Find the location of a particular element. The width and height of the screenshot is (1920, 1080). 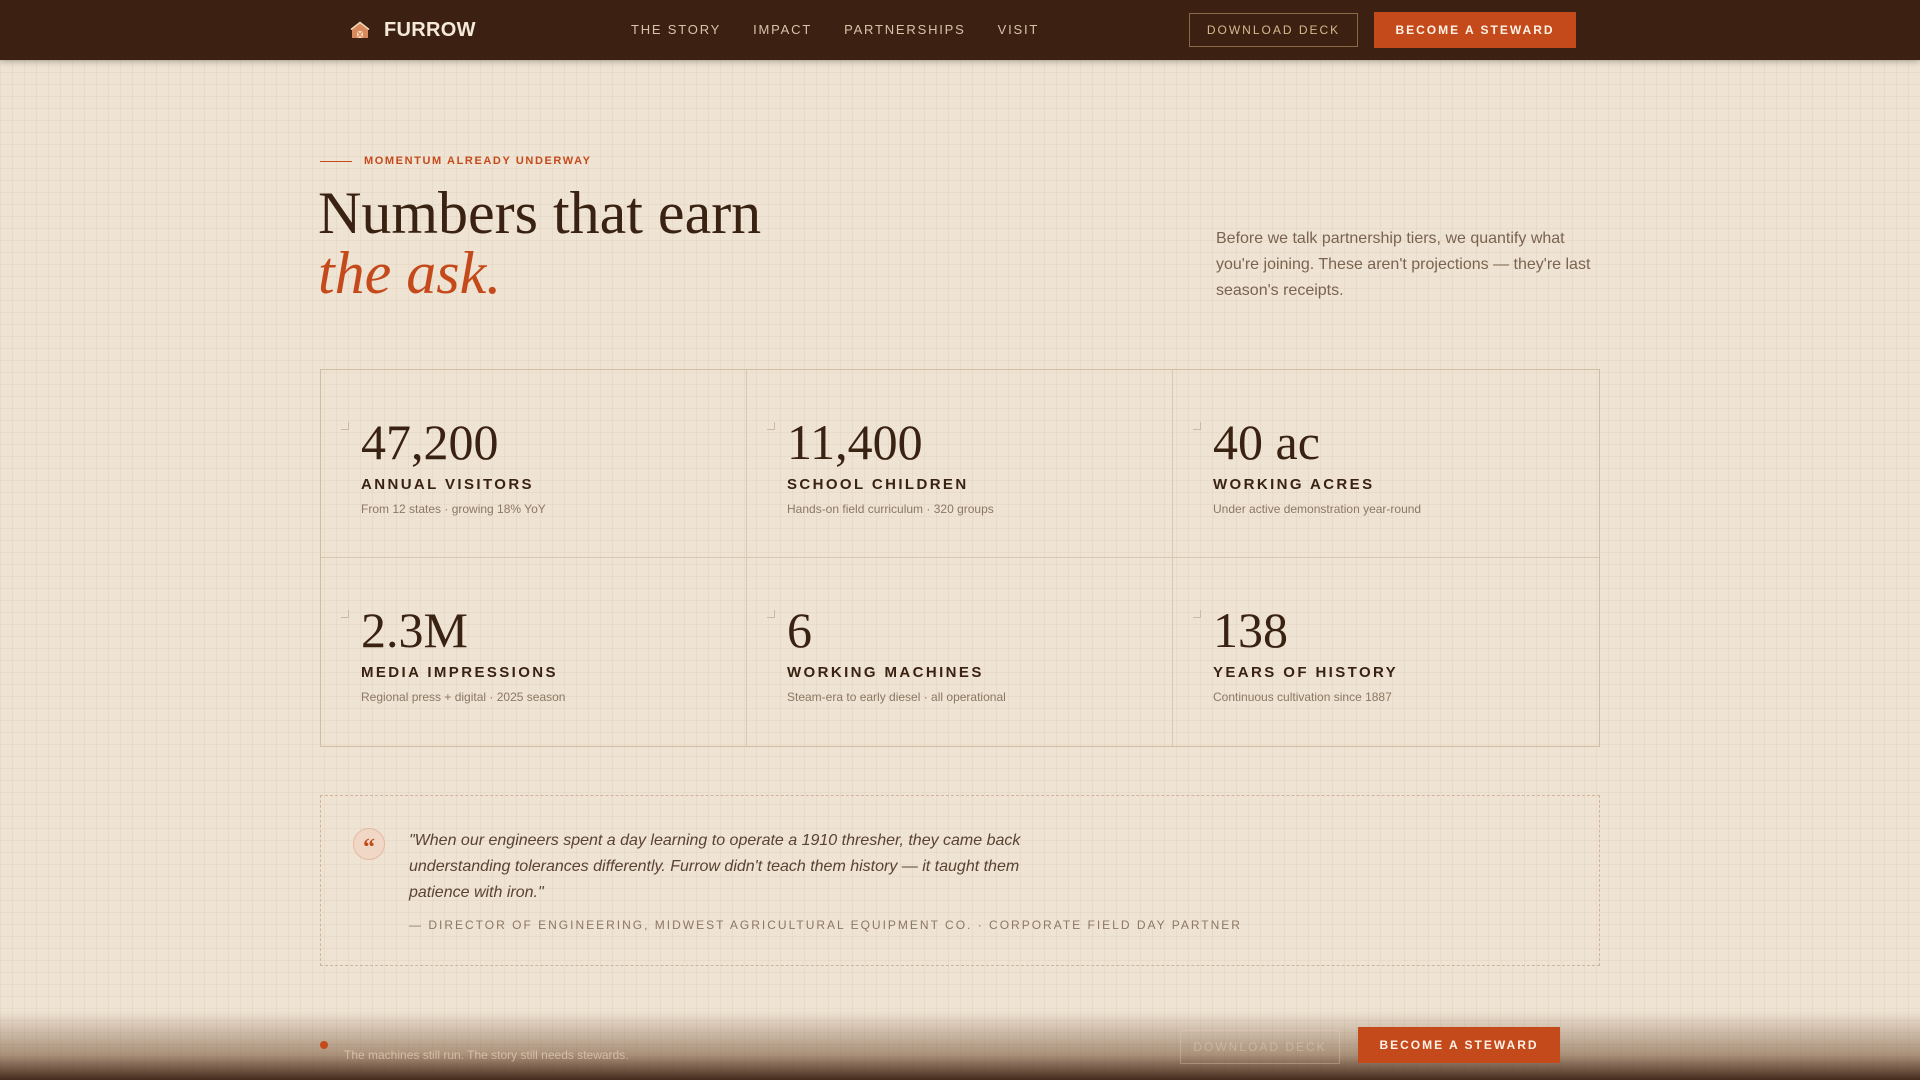

stat-label: WORKING ACRES is located at coordinates (1294, 484).